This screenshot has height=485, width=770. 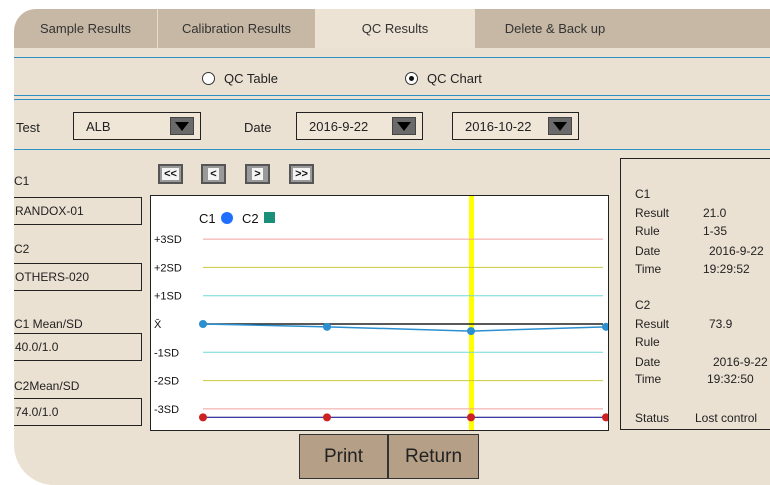 What do you see at coordinates (643, 194) in the screenshot?
I see `c1-header: C1` at bounding box center [643, 194].